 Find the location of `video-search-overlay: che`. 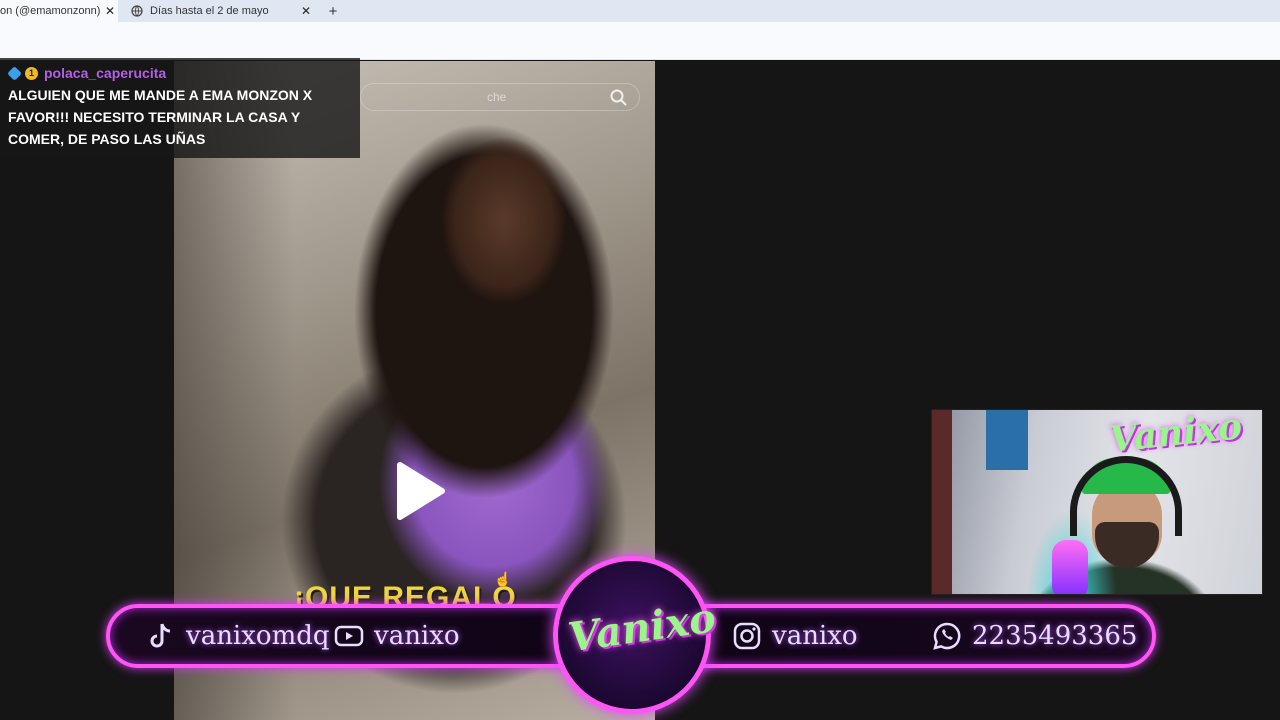

video-search-overlay: che is located at coordinates (500, 97).